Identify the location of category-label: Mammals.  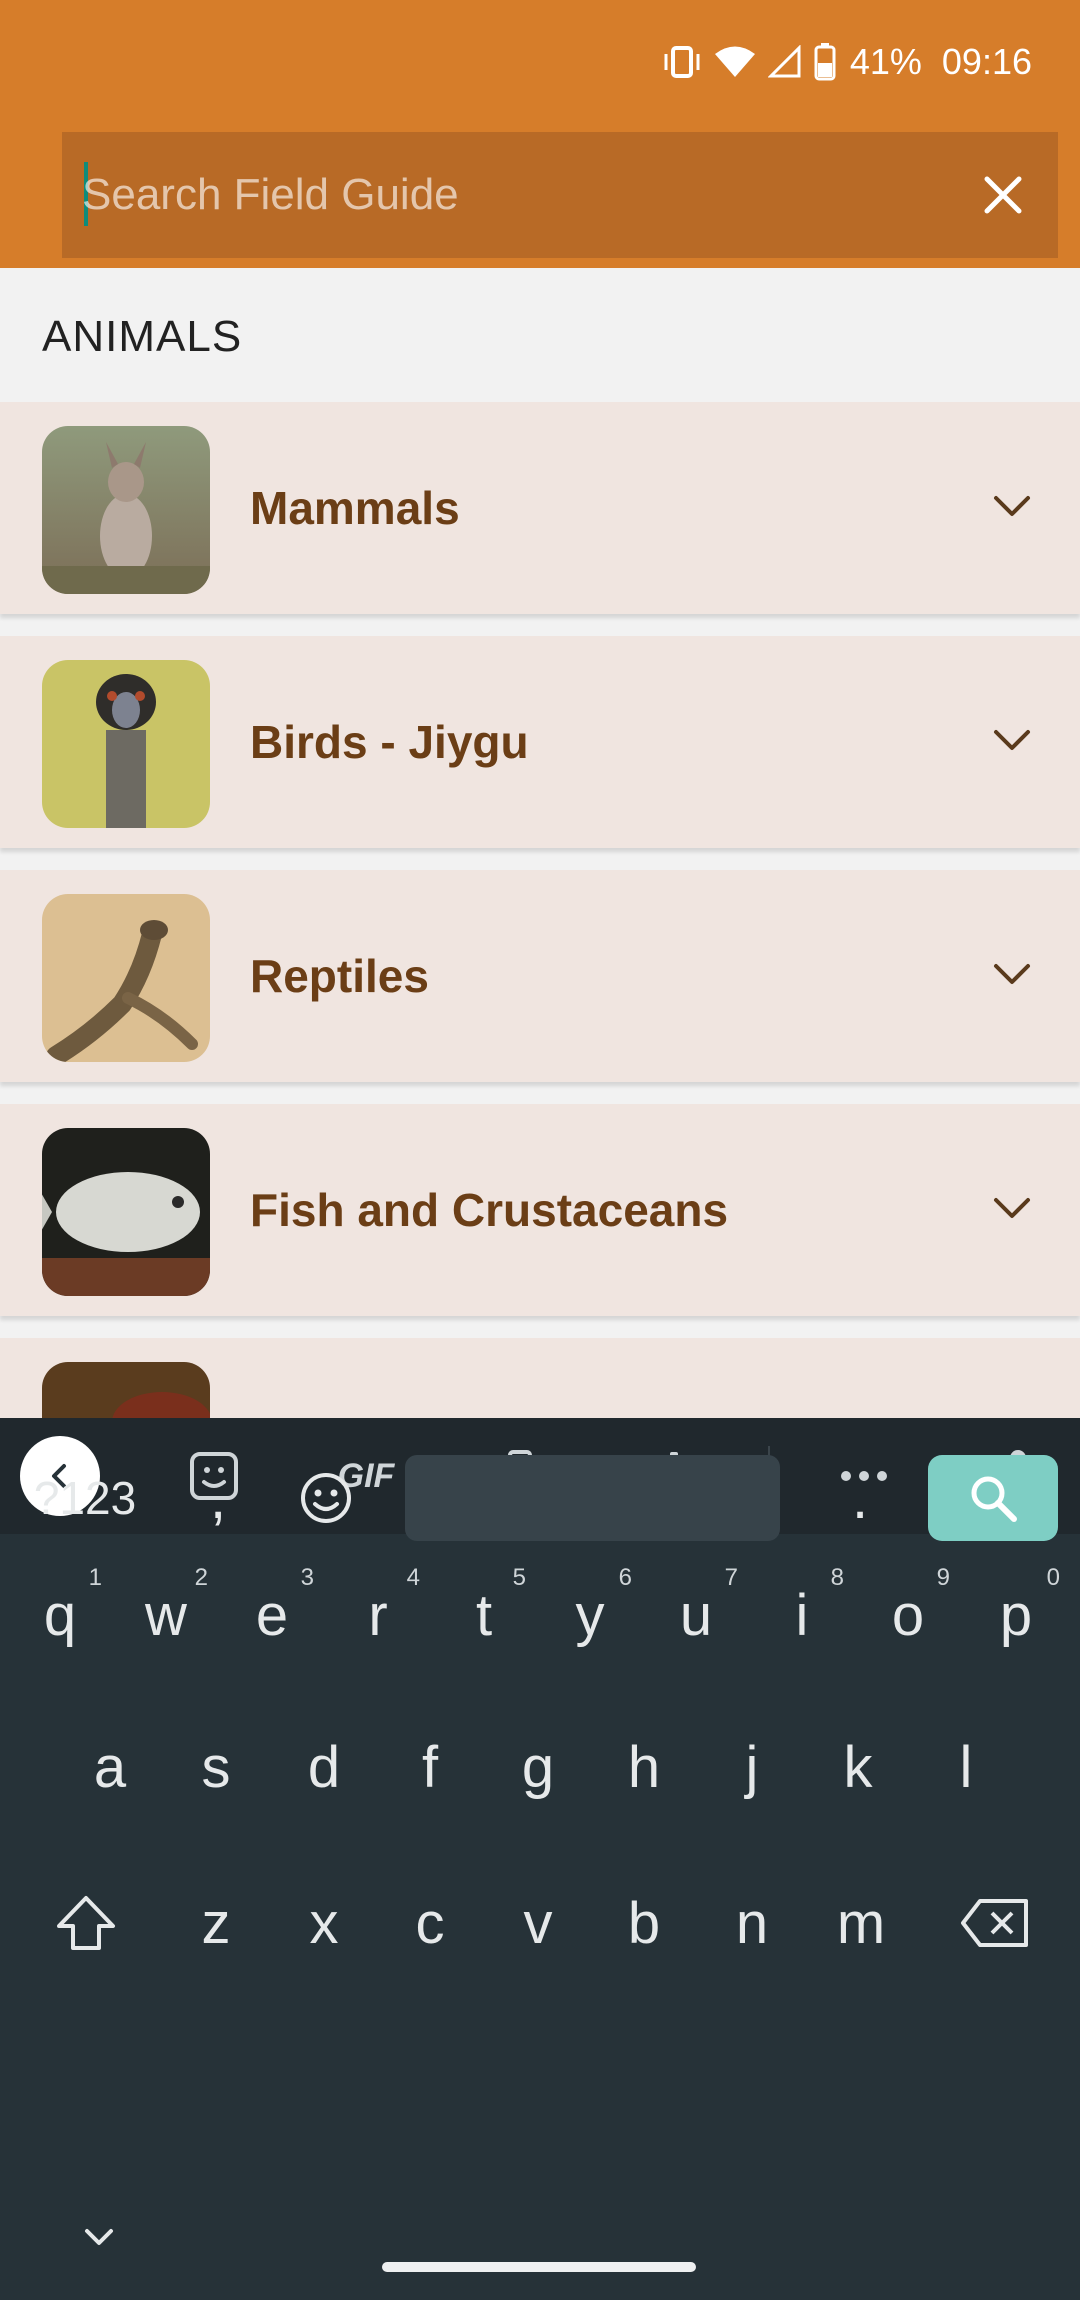
(355, 508).